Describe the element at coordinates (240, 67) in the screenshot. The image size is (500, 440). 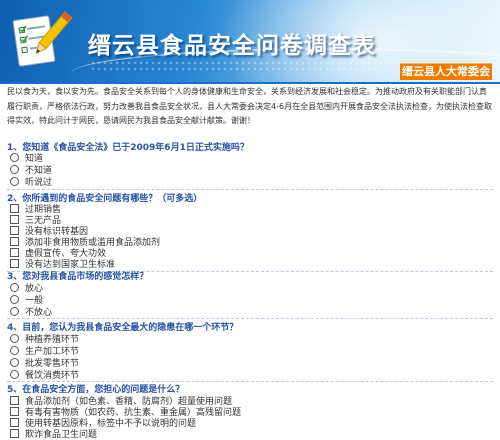
I see `banner-dots` at that location.